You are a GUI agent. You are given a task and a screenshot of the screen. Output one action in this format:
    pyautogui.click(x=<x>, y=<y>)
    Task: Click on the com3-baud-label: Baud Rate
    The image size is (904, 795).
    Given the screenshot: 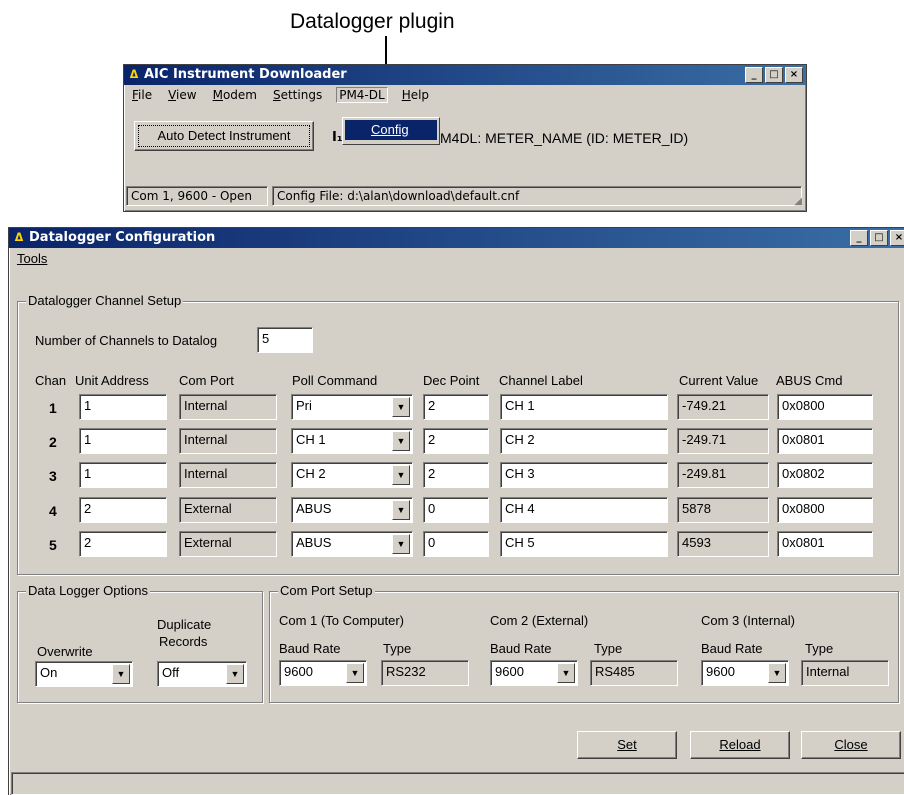 What is the action you would take?
    pyautogui.click(x=732, y=648)
    